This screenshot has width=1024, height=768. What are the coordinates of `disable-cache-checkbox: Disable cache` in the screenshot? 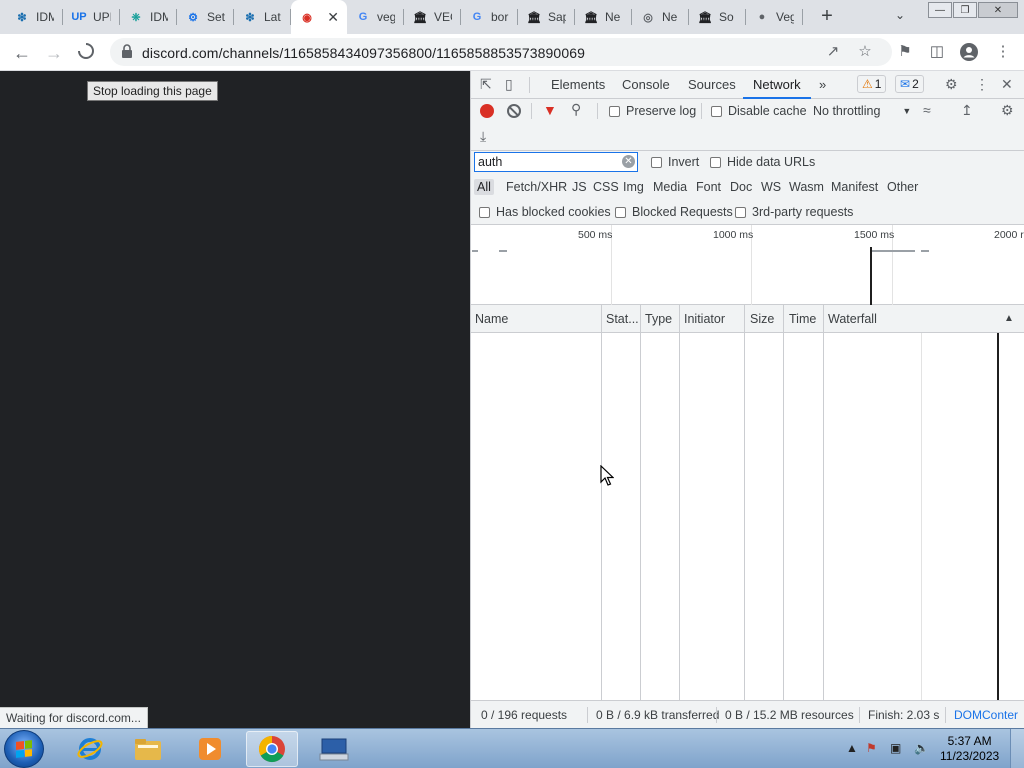 It's located at (759, 111).